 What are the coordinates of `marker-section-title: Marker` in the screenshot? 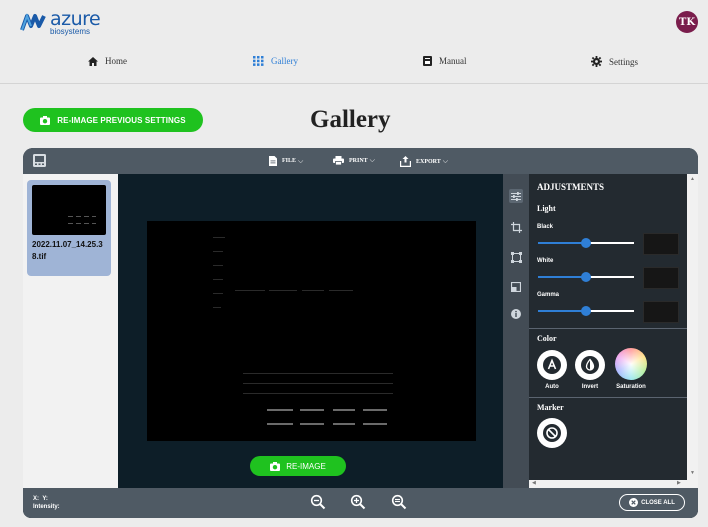 It's located at (550, 407).